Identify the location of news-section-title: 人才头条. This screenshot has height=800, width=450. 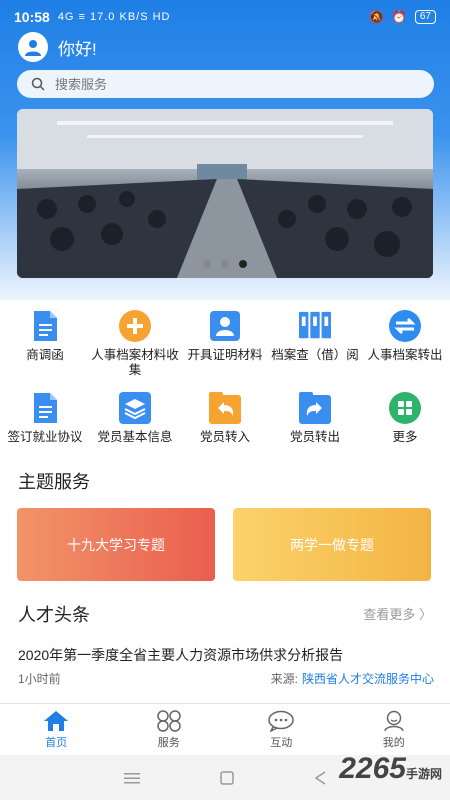
(54, 615).